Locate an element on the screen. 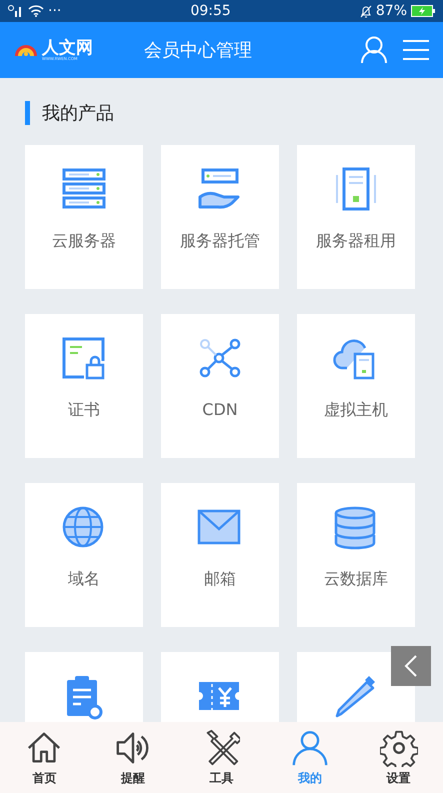  menu-icon is located at coordinates (416, 50).